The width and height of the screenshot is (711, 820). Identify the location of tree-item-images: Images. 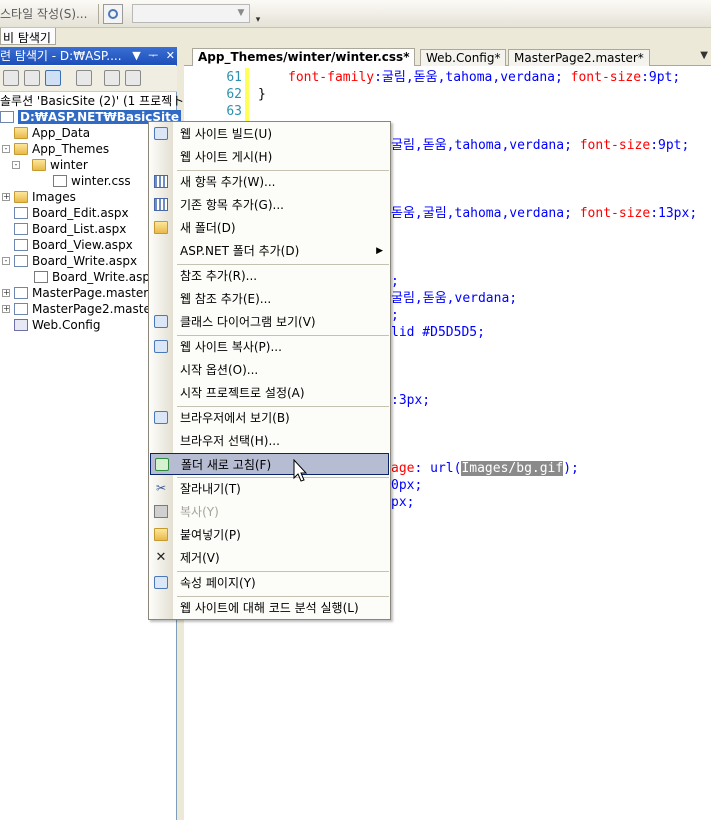
(45, 197).